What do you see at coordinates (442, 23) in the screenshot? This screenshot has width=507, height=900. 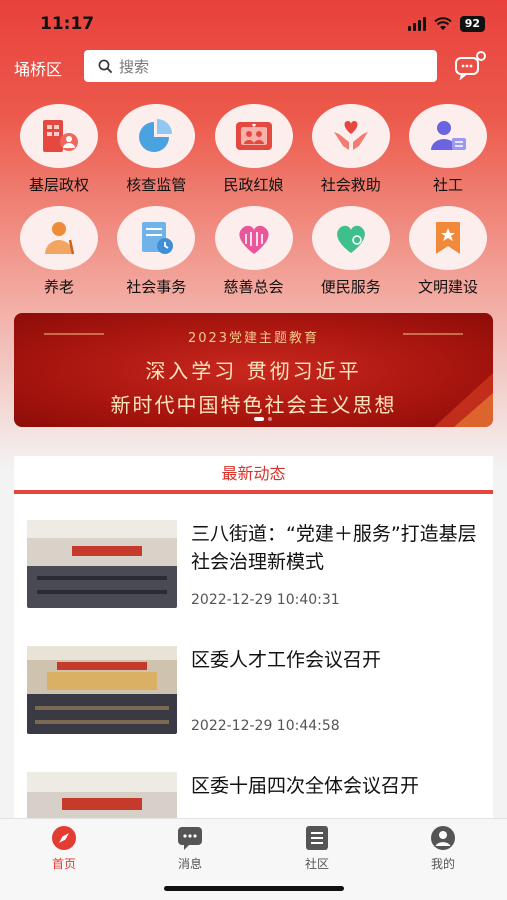 I see `wifi-icon` at bounding box center [442, 23].